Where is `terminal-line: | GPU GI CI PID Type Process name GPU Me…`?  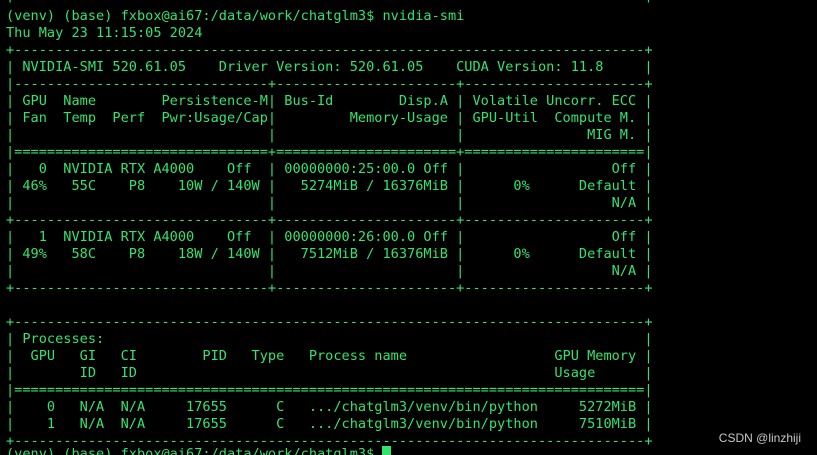
terminal-line: | GPU GI CI PID Type Process name GPU Me… is located at coordinates (329, 356).